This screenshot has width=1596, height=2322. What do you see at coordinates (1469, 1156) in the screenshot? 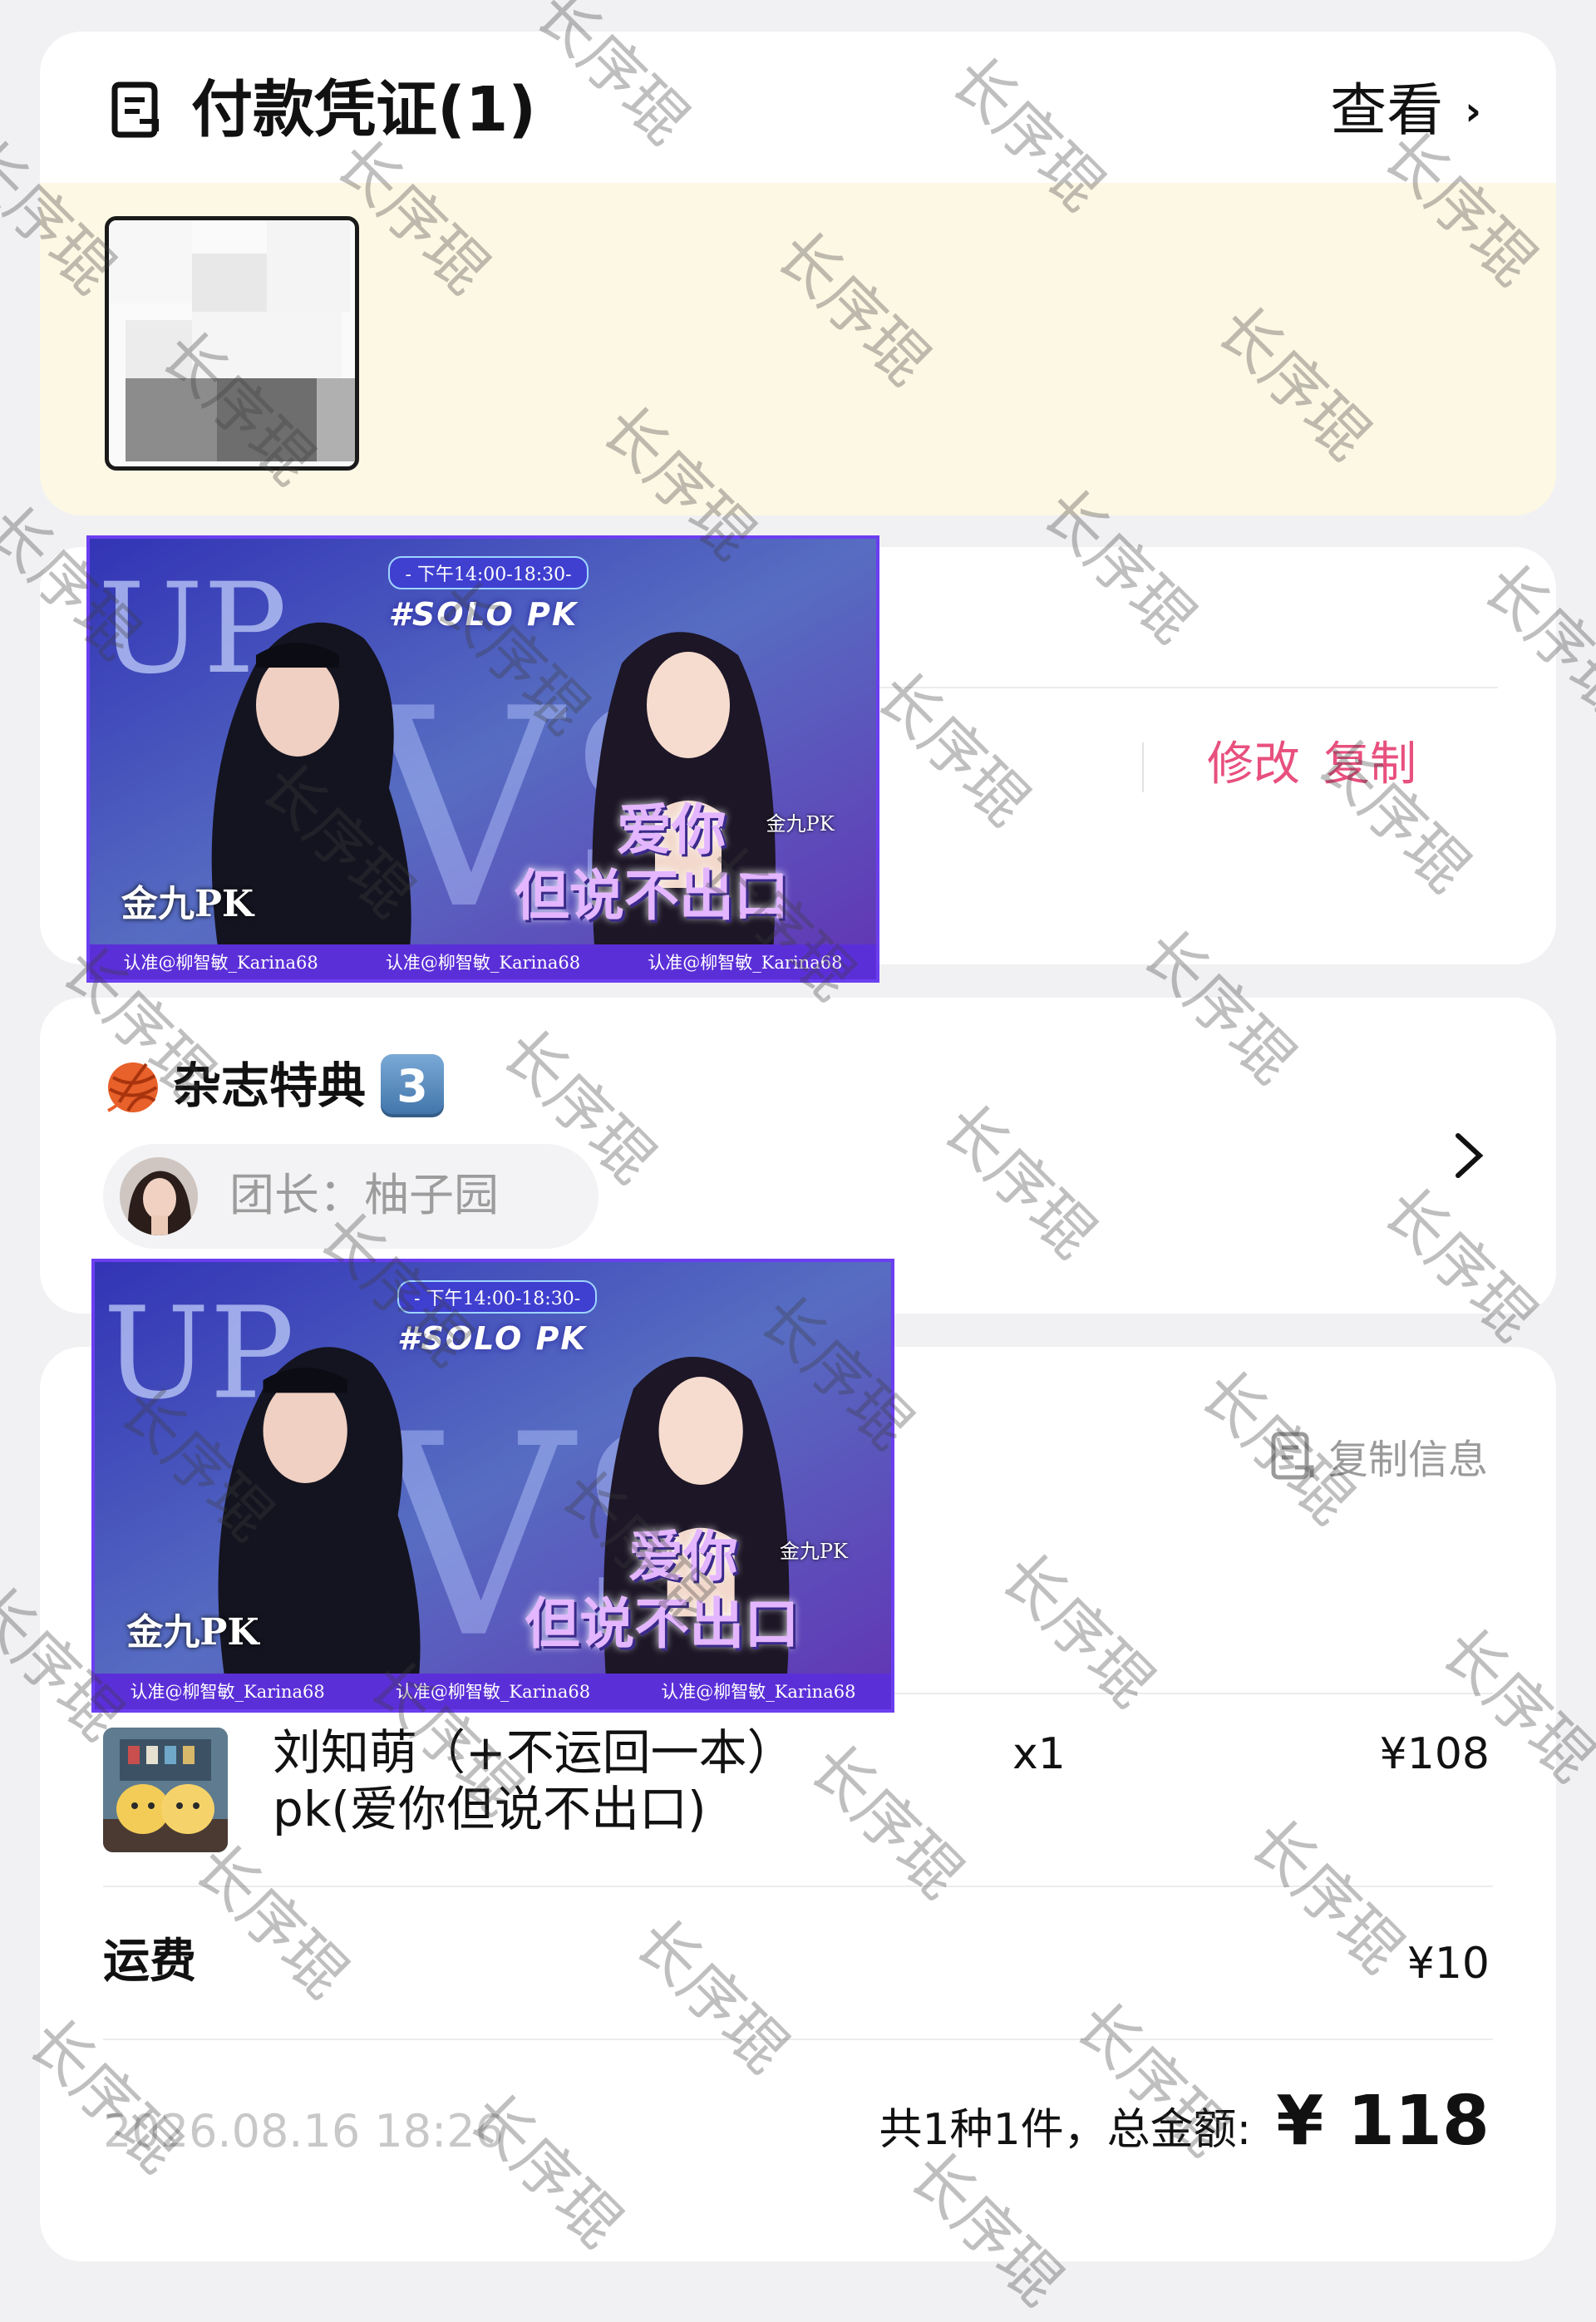
I see `chevron-right-icon` at bounding box center [1469, 1156].